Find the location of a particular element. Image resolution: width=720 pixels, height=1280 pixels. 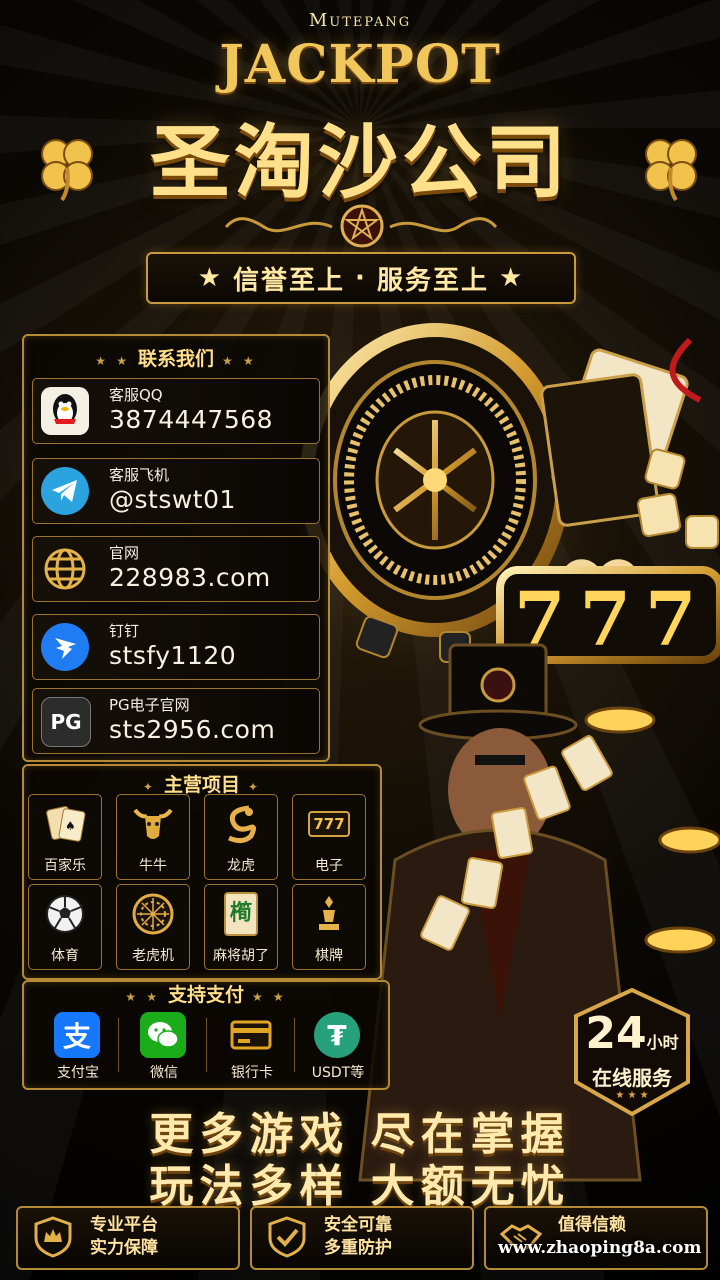

contact-value: 3874447568 is located at coordinates (191, 419).